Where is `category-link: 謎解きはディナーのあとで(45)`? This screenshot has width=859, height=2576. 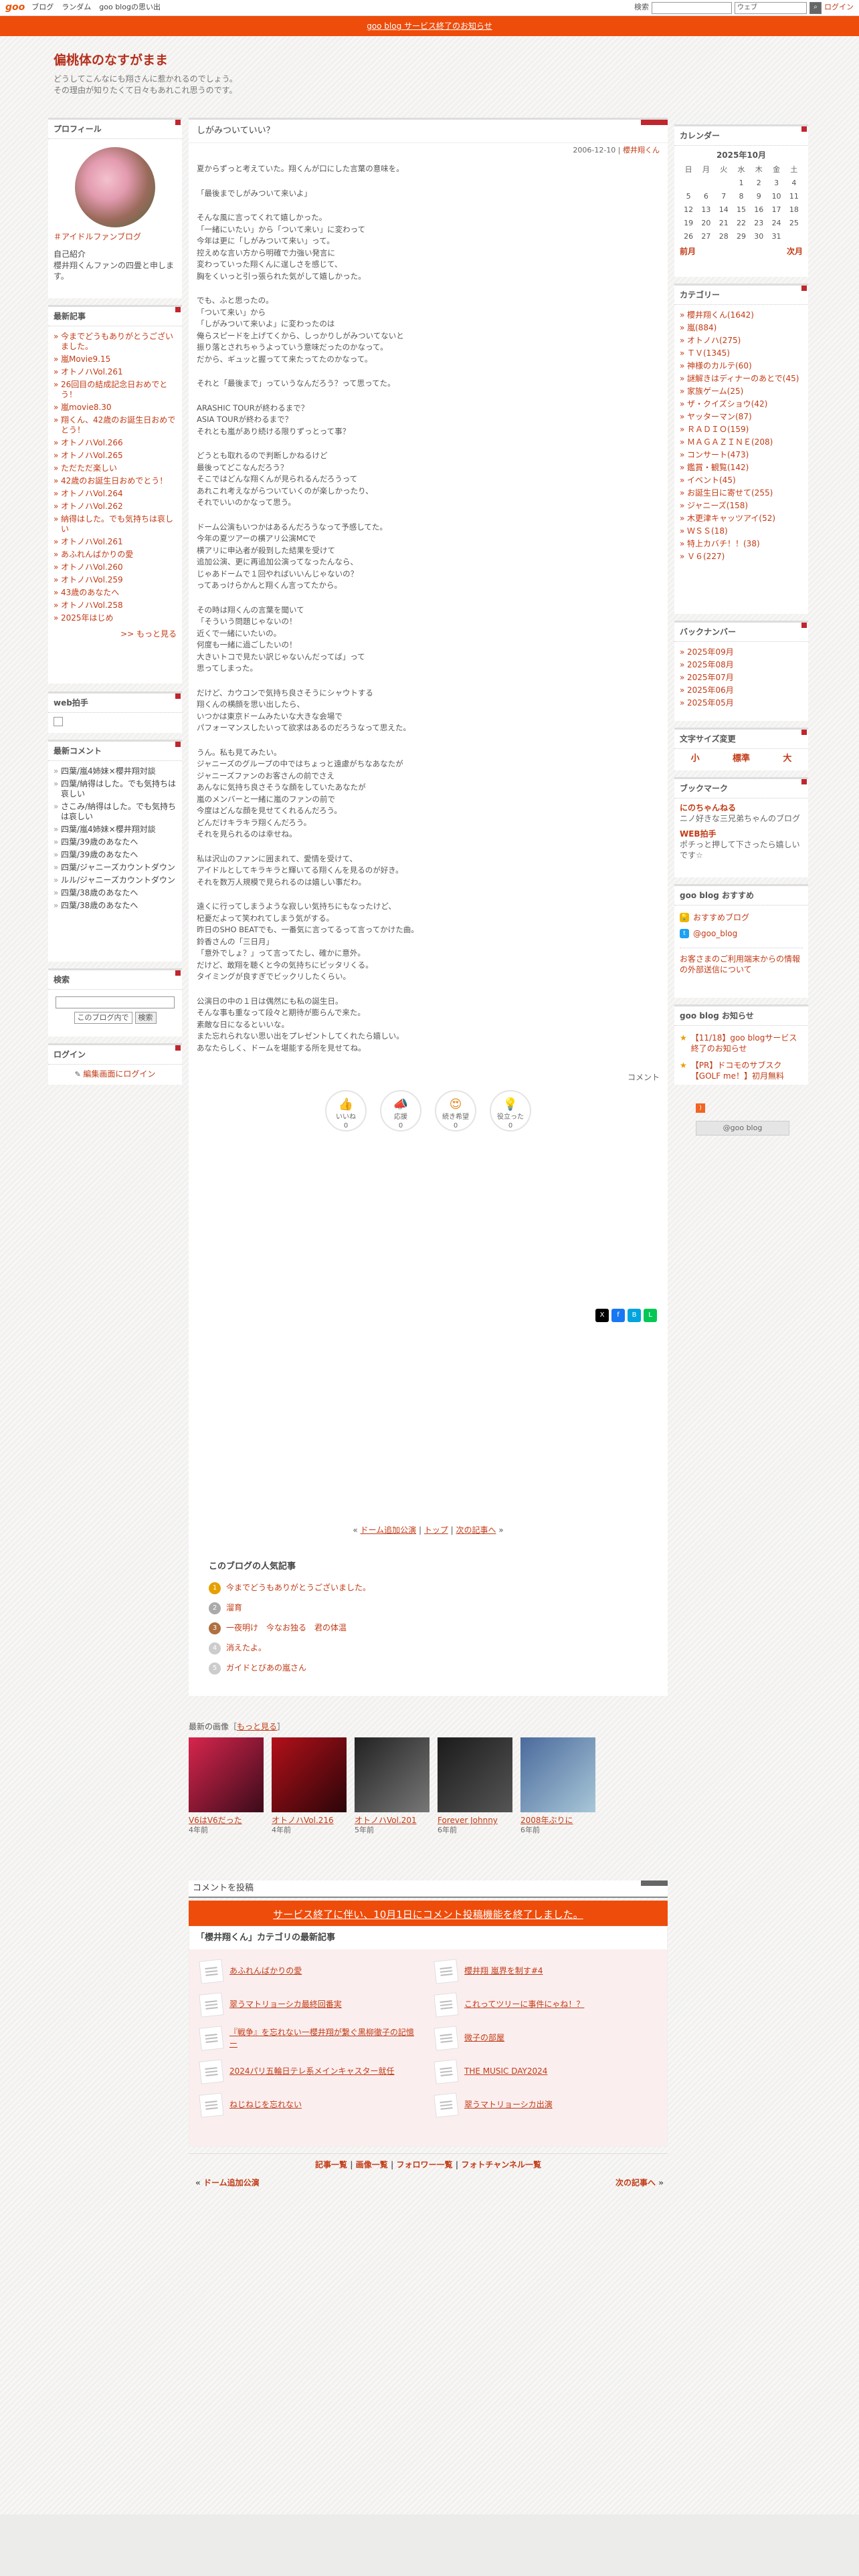 category-link: 謎解きはディナーのあとで(45) is located at coordinates (743, 379).